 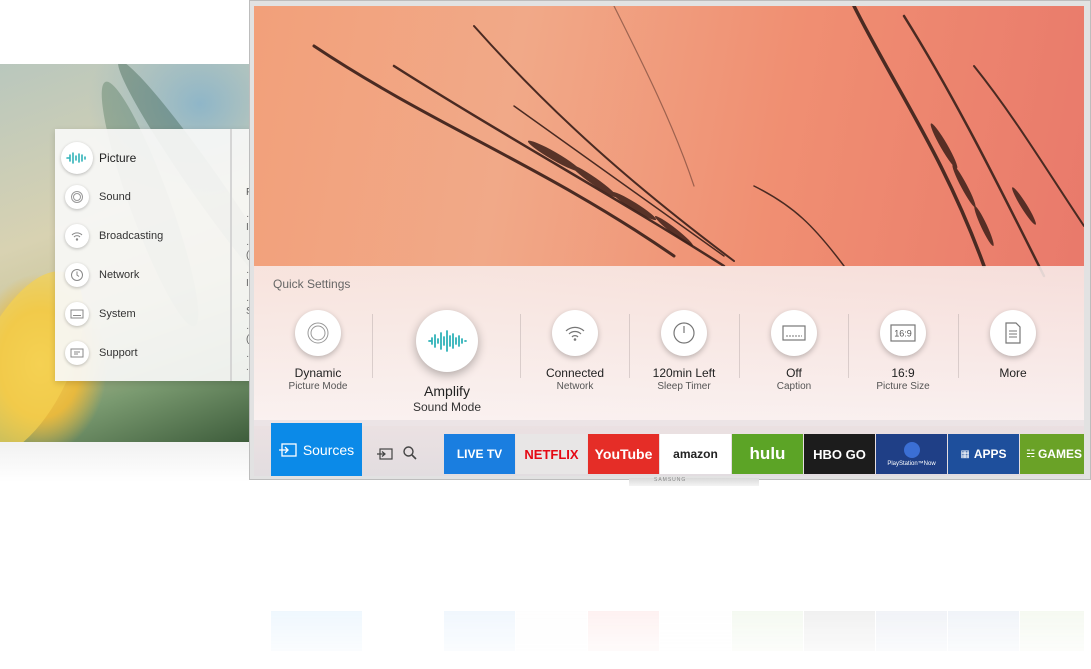 What do you see at coordinates (385, 456) in the screenshot?
I see `input-source-small-icon` at bounding box center [385, 456].